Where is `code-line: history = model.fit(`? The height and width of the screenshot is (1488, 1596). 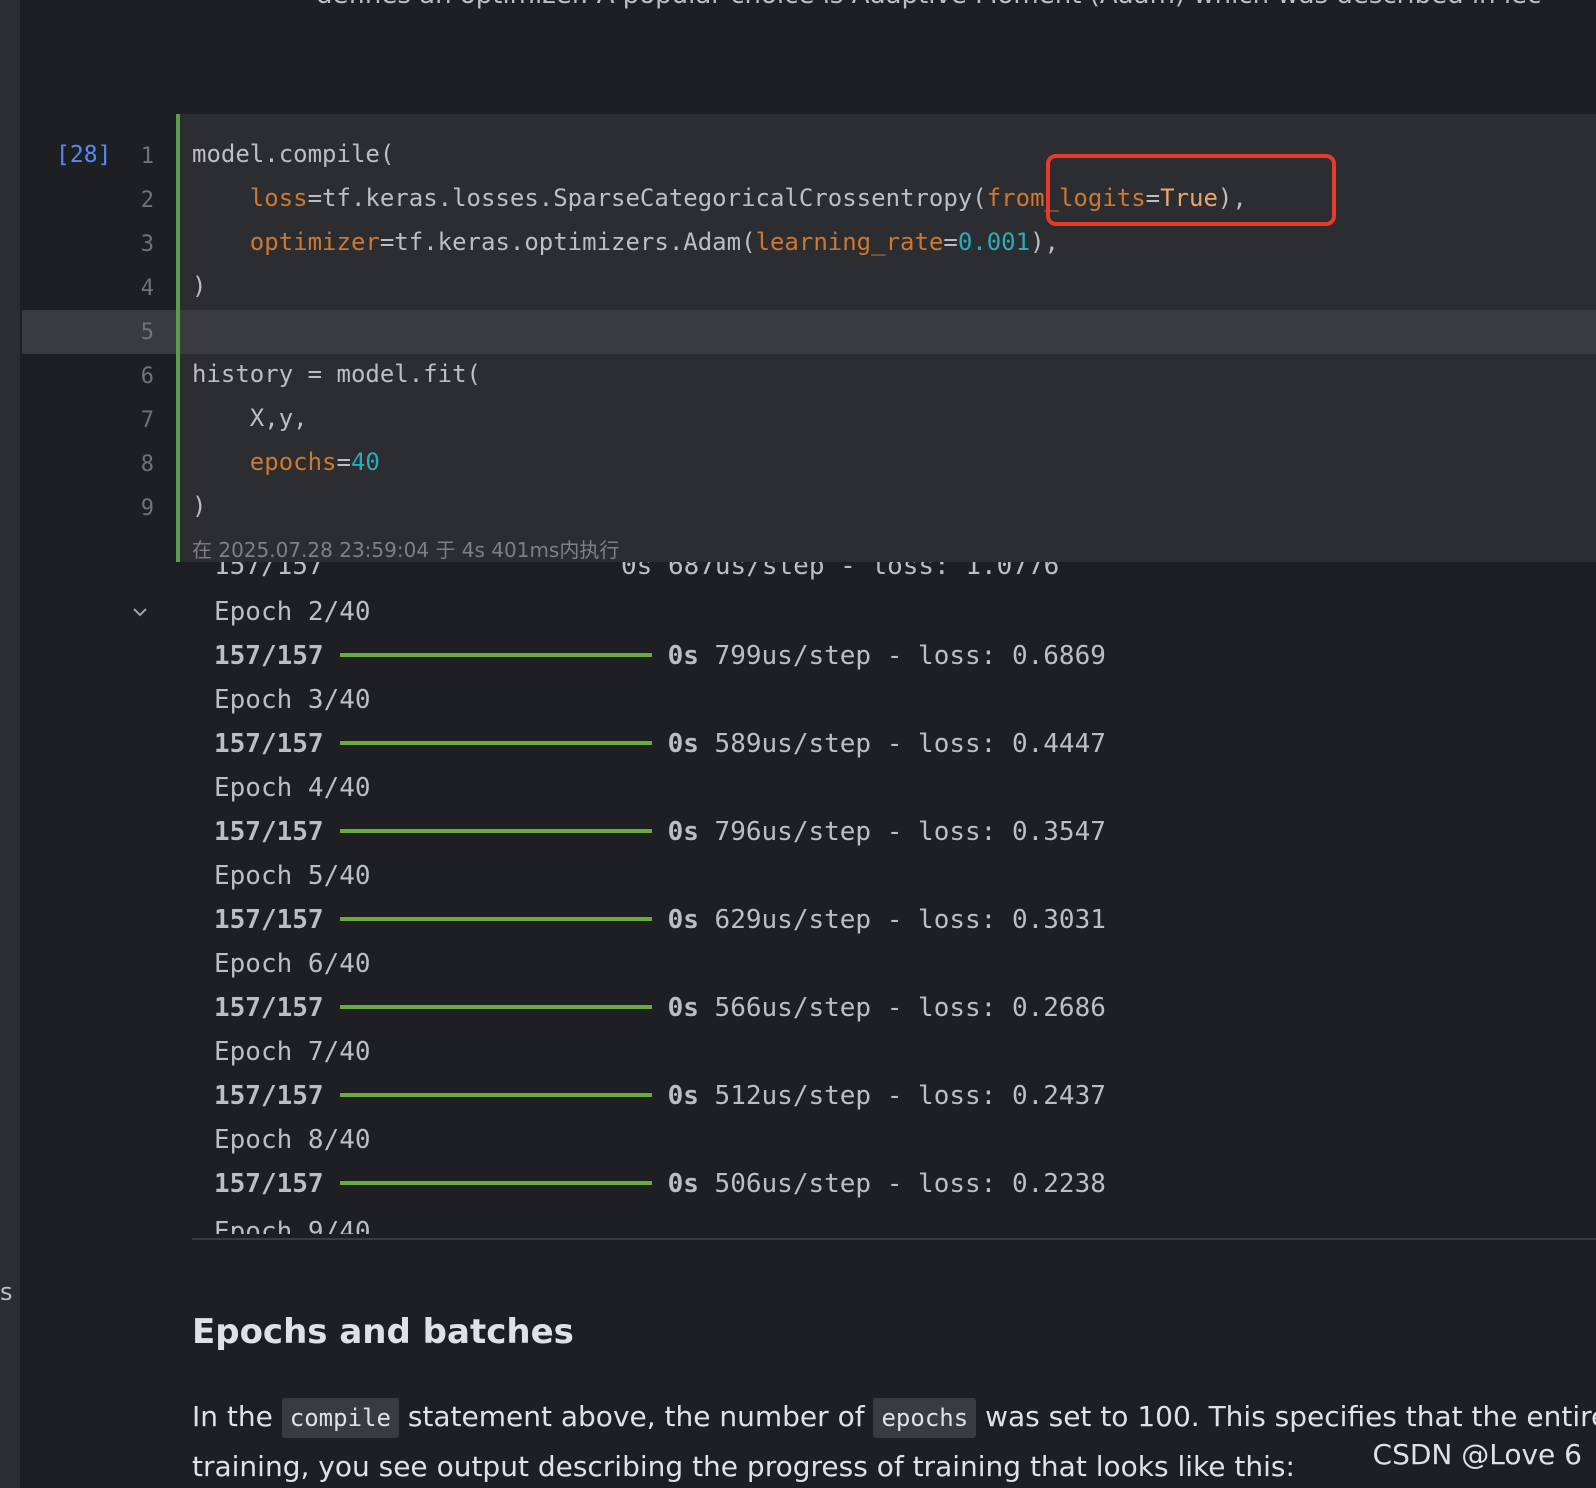 code-line: history = model.fit( is located at coordinates (336, 374).